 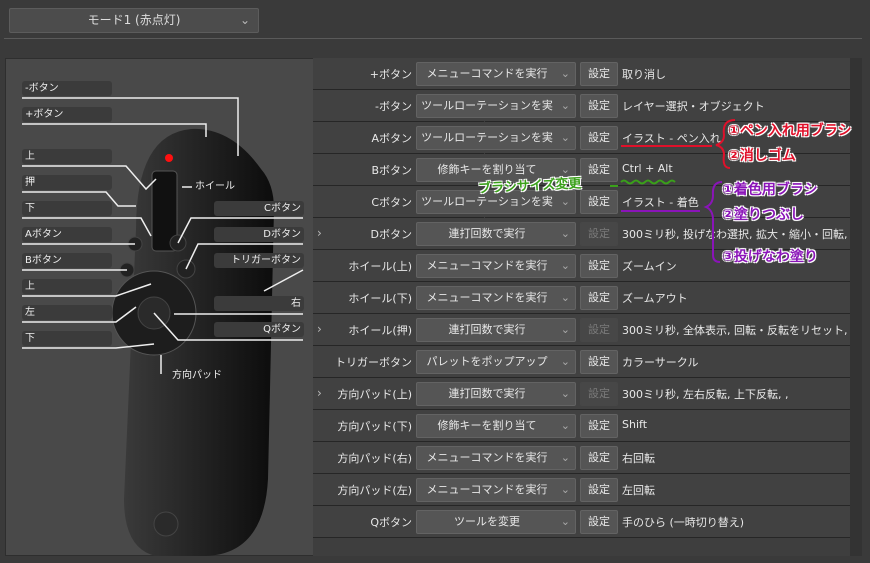 I want to click on purple-brace, so click(x=713, y=222).